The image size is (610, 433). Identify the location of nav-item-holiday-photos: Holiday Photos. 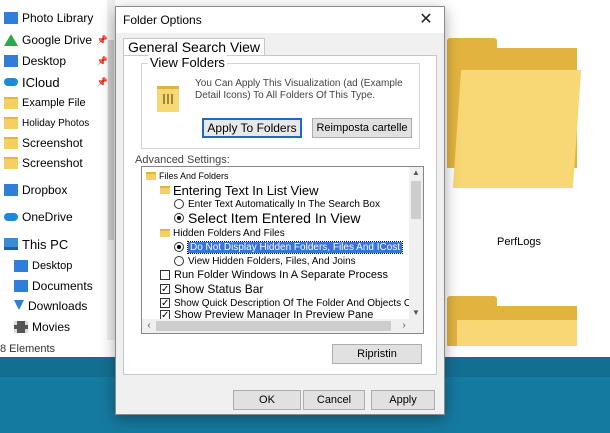
(46, 123).